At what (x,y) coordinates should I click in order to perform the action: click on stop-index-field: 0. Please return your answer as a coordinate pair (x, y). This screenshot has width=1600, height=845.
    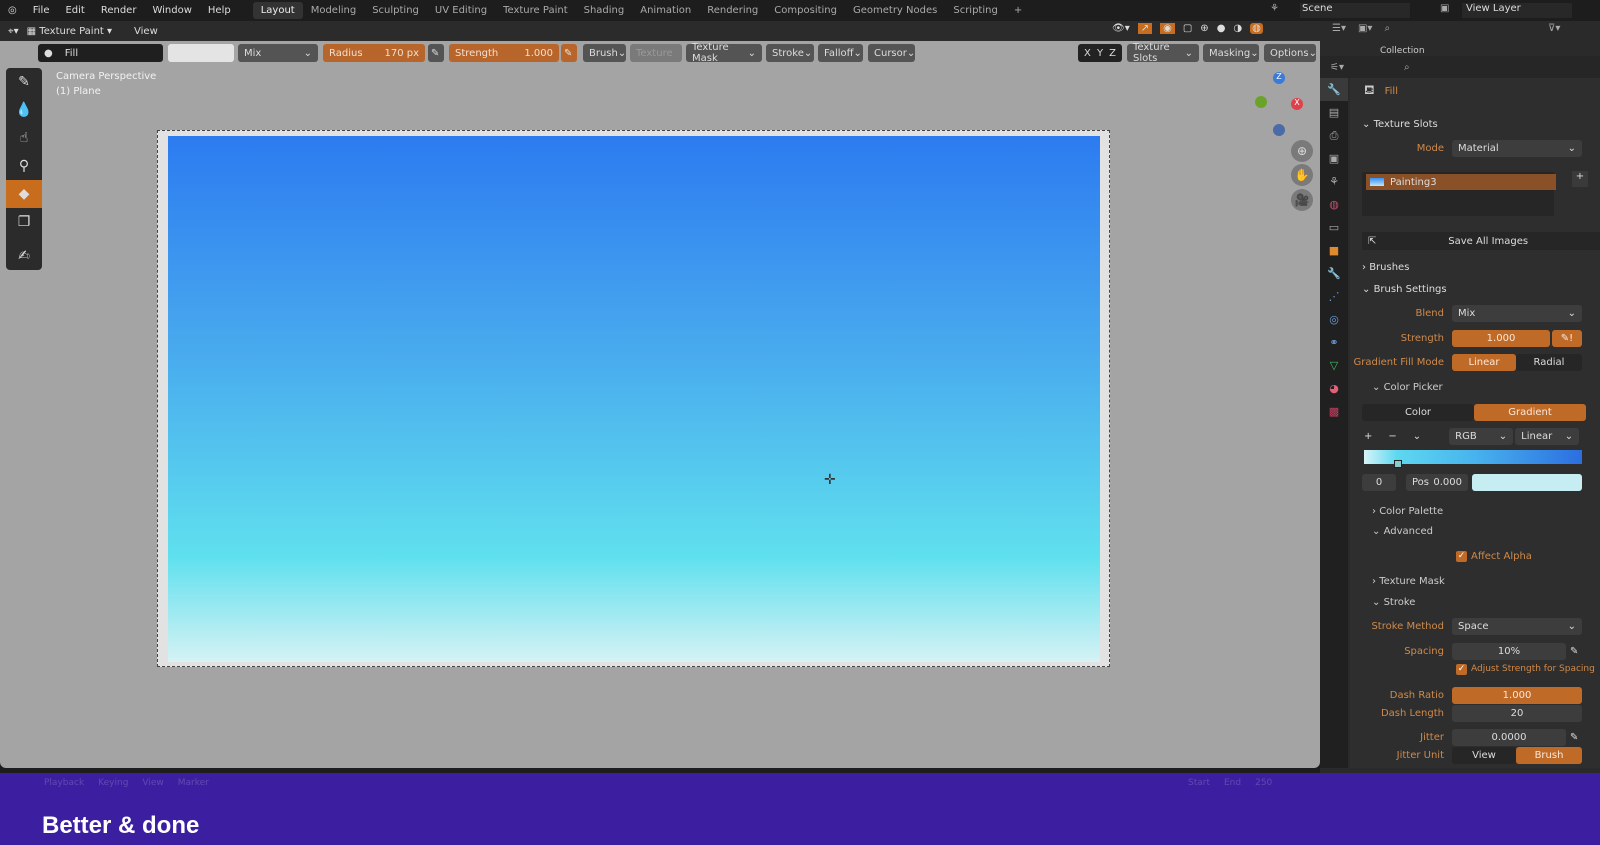
    Looking at the image, I should click on (1379, 482).